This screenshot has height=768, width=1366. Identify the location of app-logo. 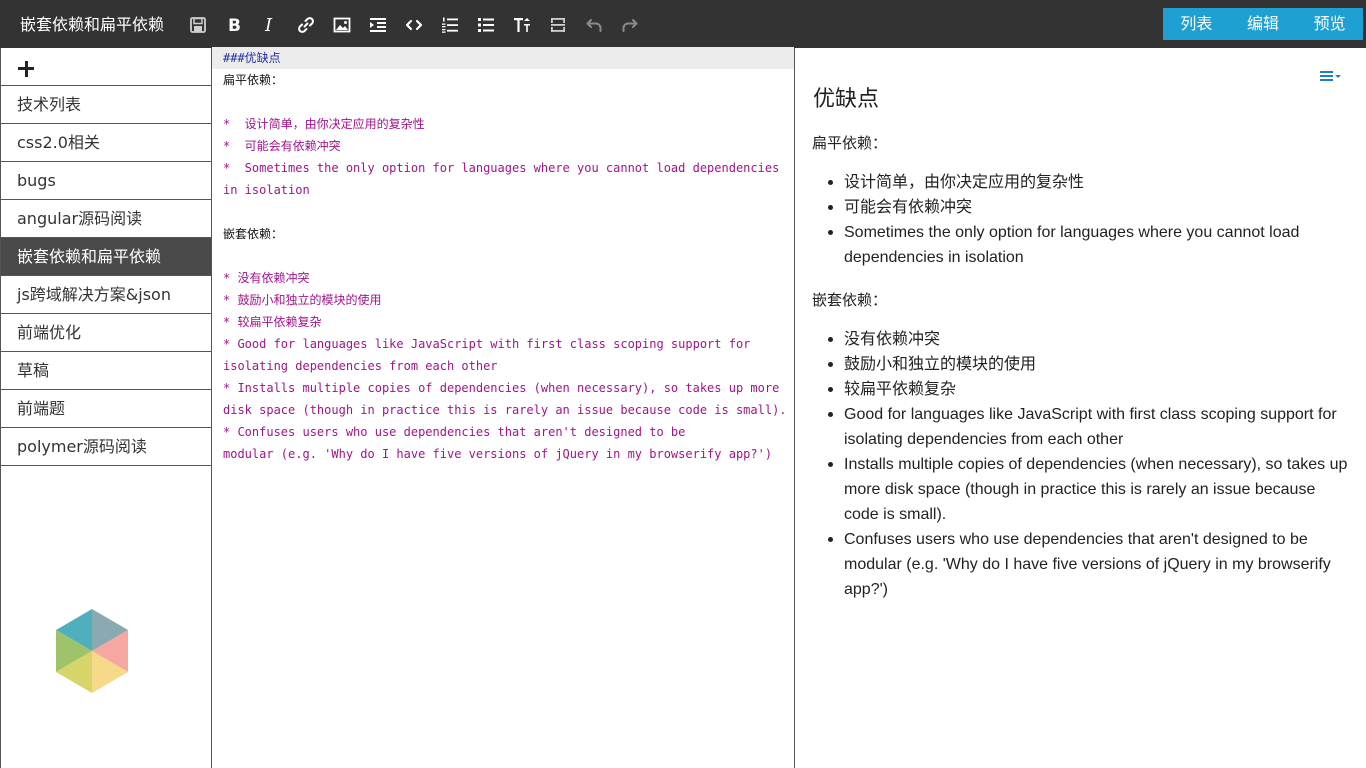
(92, 651).